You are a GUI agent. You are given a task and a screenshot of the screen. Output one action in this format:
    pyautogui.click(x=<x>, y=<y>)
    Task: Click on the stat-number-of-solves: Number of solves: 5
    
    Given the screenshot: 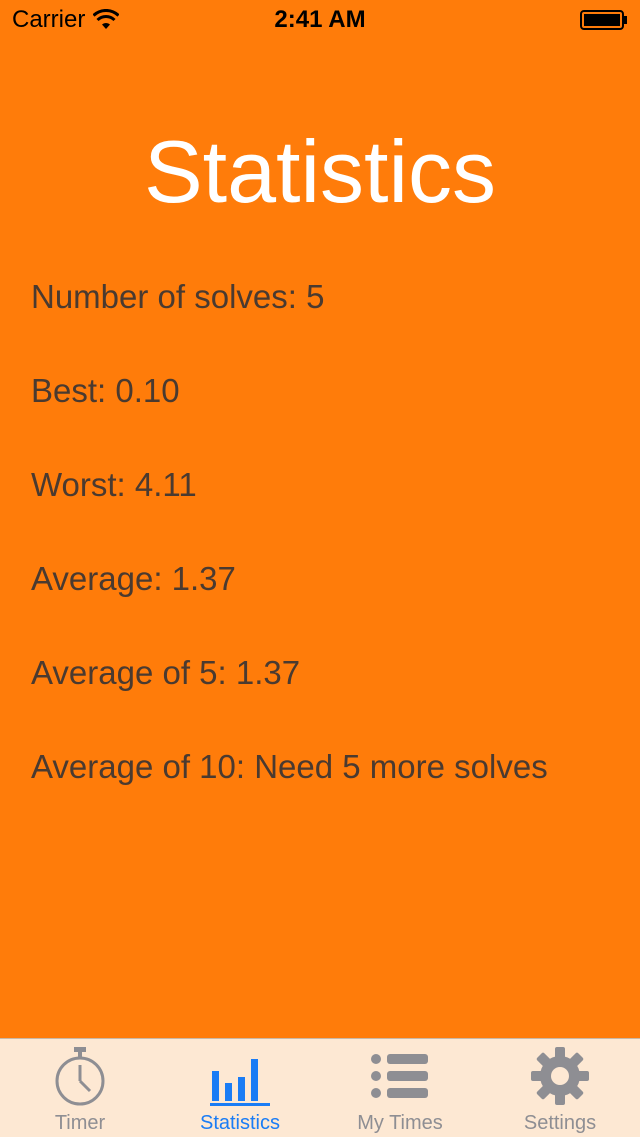 What is the action you would take?
    pyautogui.click(x=178, y=296)
    